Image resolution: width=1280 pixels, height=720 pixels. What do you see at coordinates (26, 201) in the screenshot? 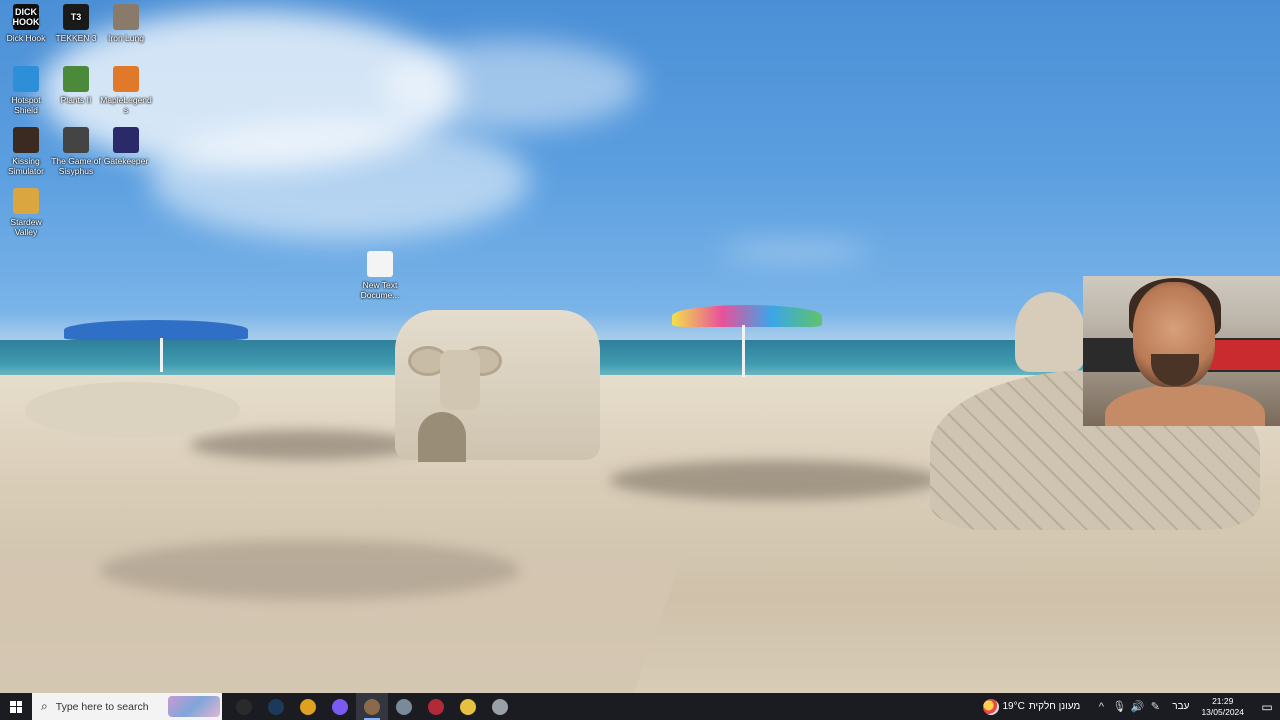
I see `stardew-valley-icon` at bounding box center [26, 201].